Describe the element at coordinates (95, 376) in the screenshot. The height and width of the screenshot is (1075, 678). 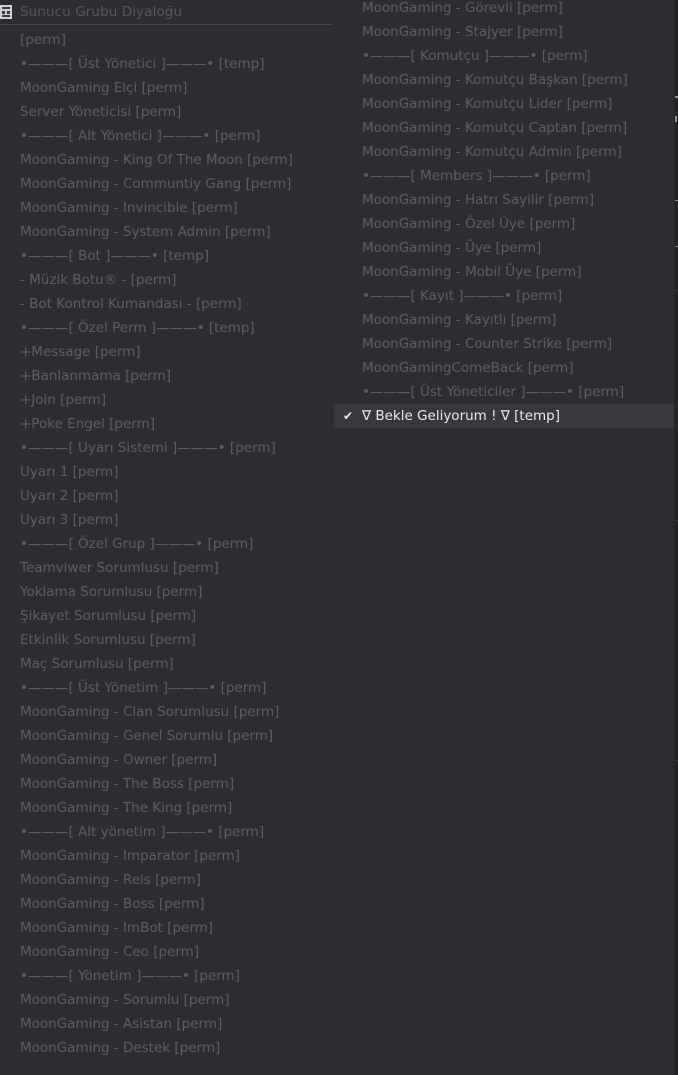
I see `group-item: +Banlanmama [perm]` at that location.